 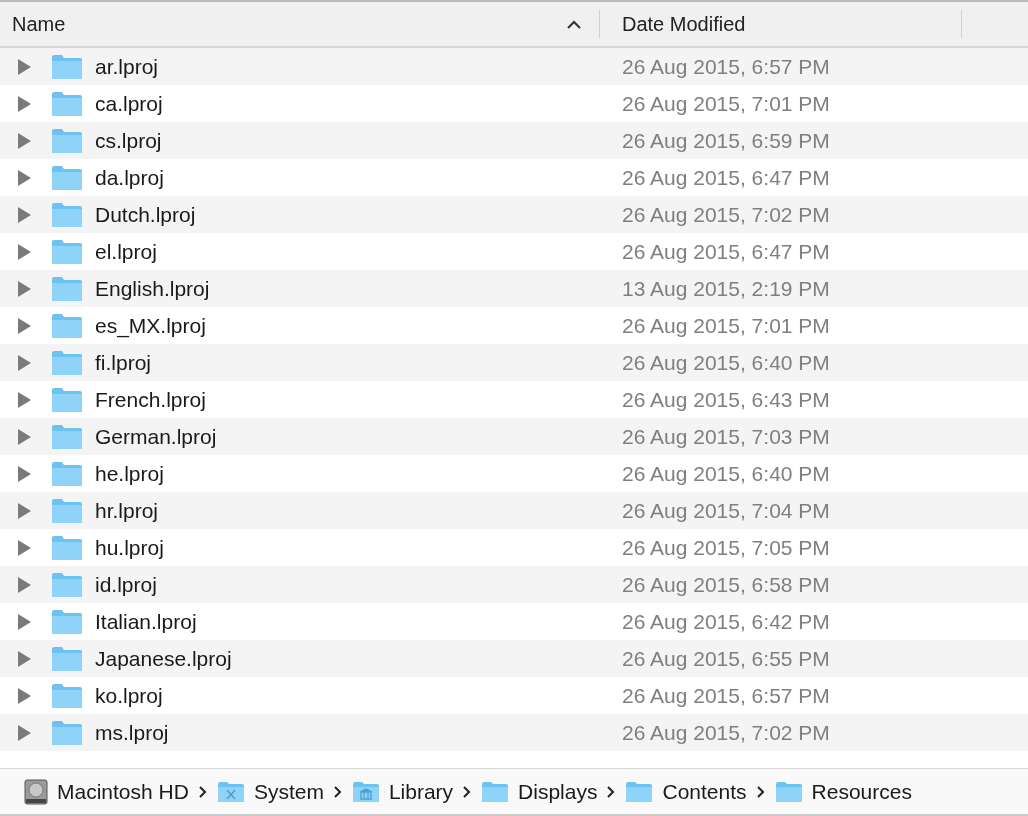 What do you see at coordinates (402, 791) in the screenshot?
I see `path-item: Library` at bounding box center [402, 791].